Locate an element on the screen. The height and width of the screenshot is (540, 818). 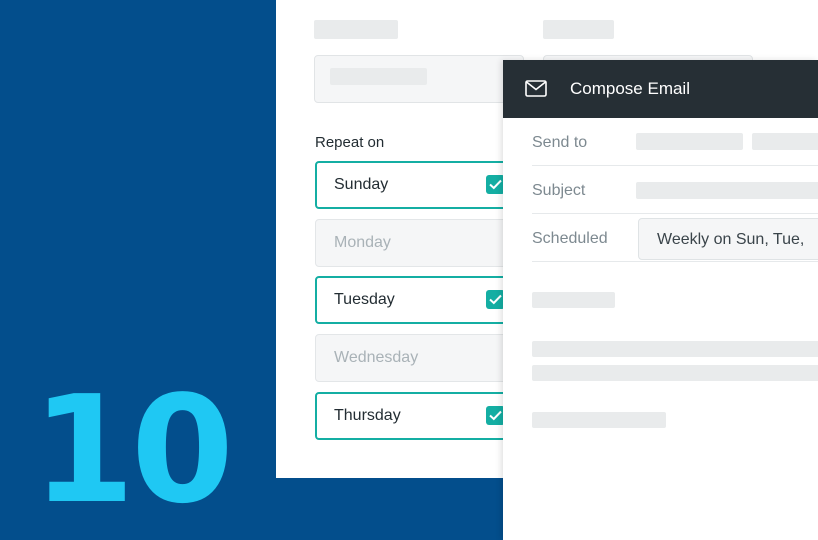
compose-title: Compose Email is located at coordinates (630, 88).